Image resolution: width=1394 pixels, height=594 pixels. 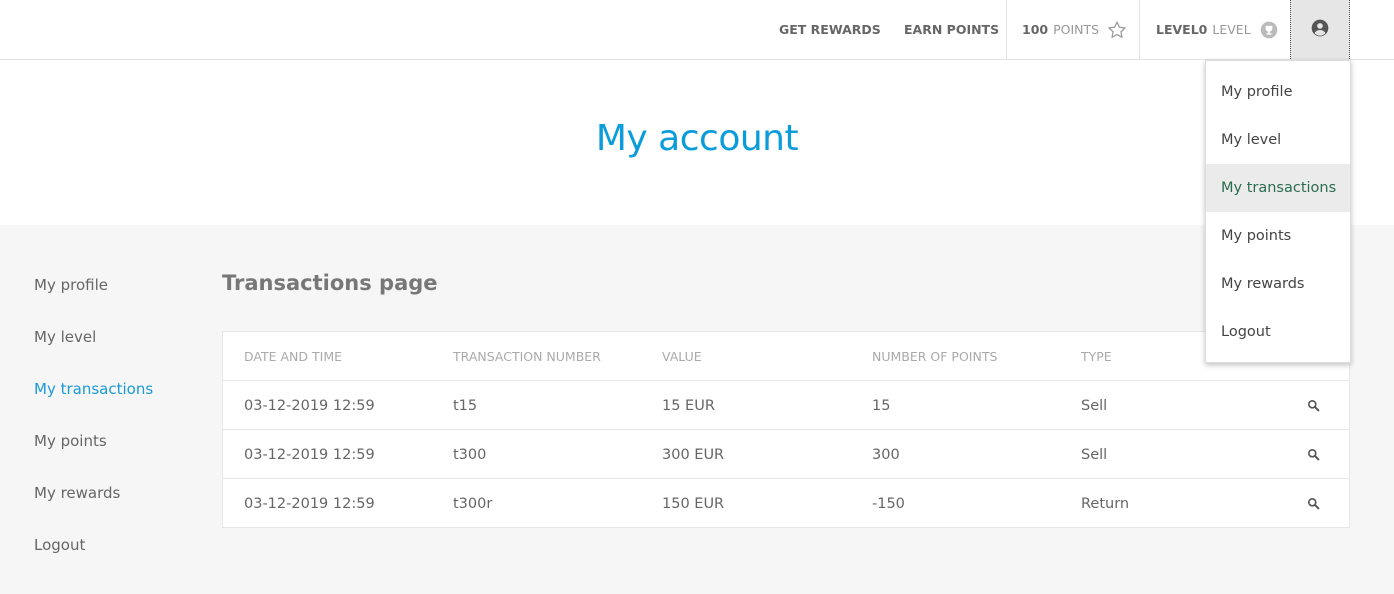 I want to click on get-rewards-link: GET REWARDS, so click(x=830, y=29).